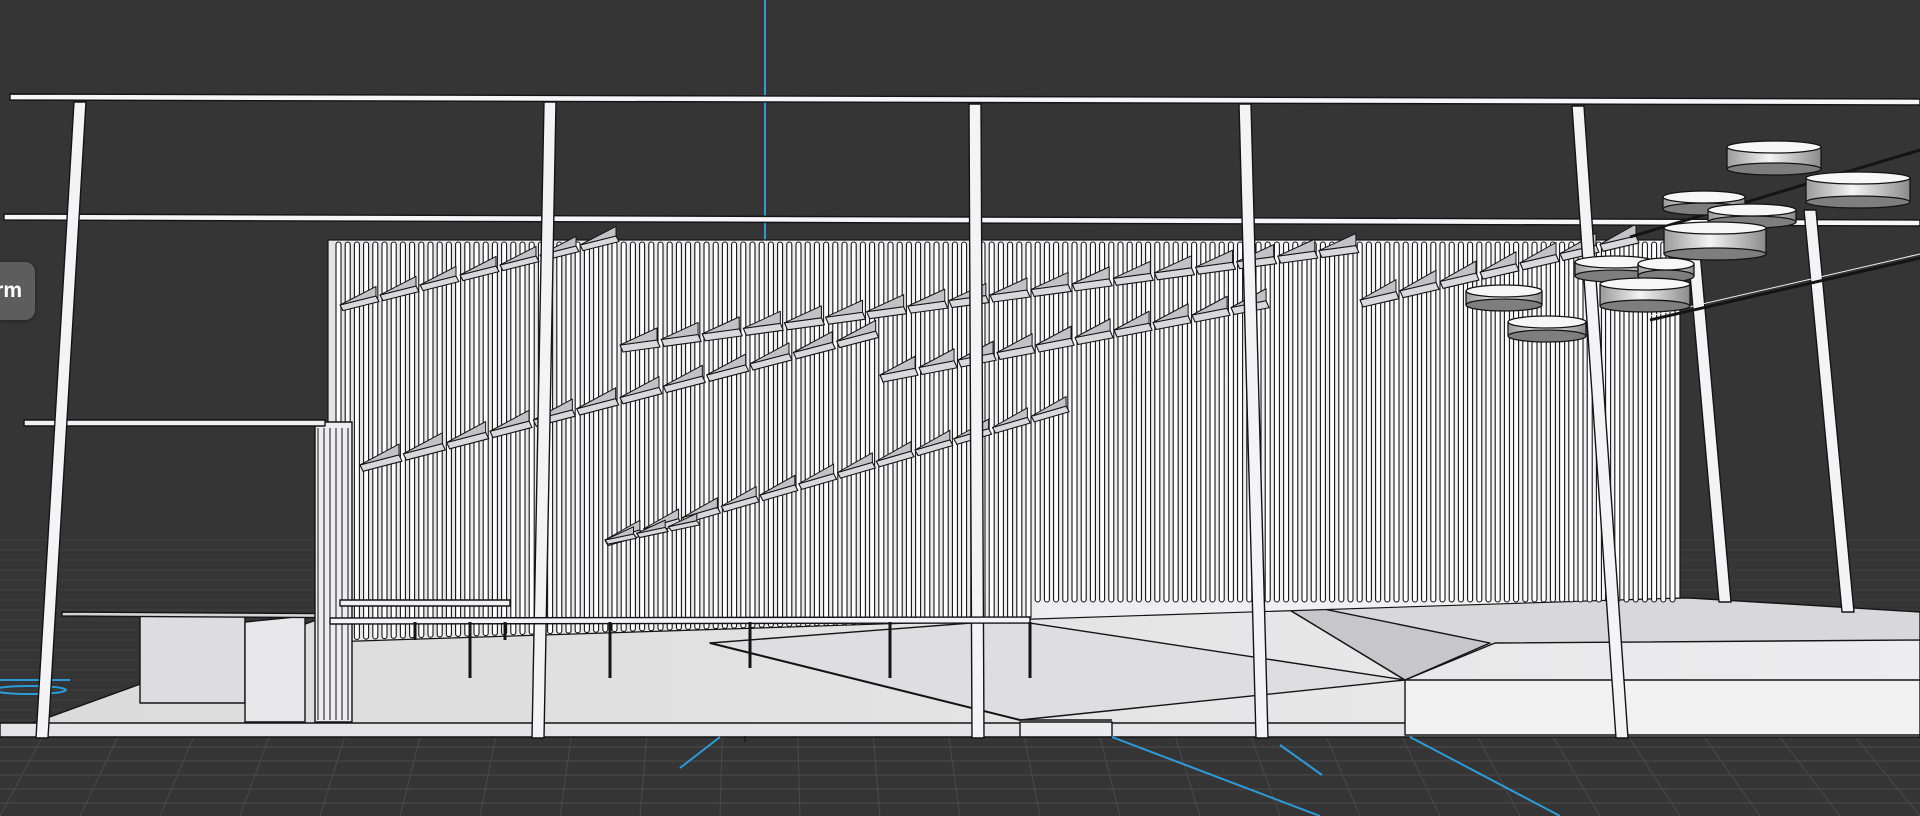 The width and height of the screenshot is (1920, 816). I want to click on left-beam, so click(174, 423).